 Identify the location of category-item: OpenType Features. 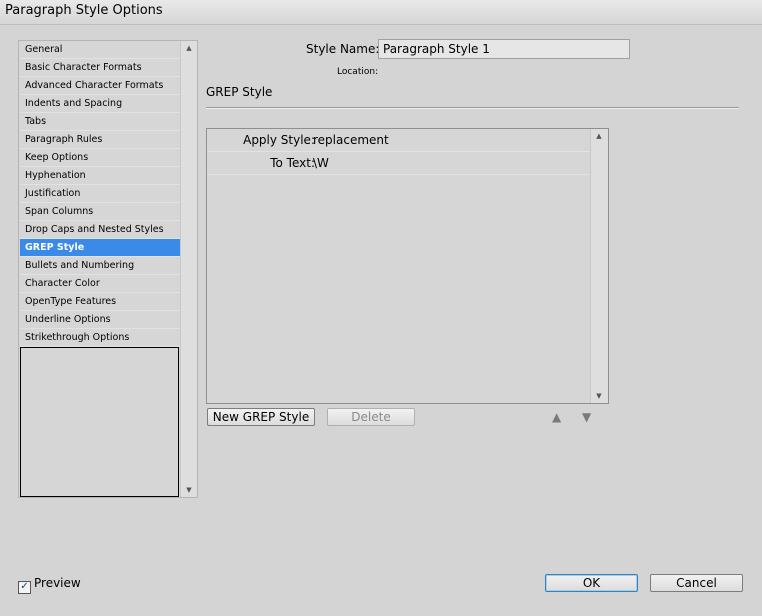
(100, 302).